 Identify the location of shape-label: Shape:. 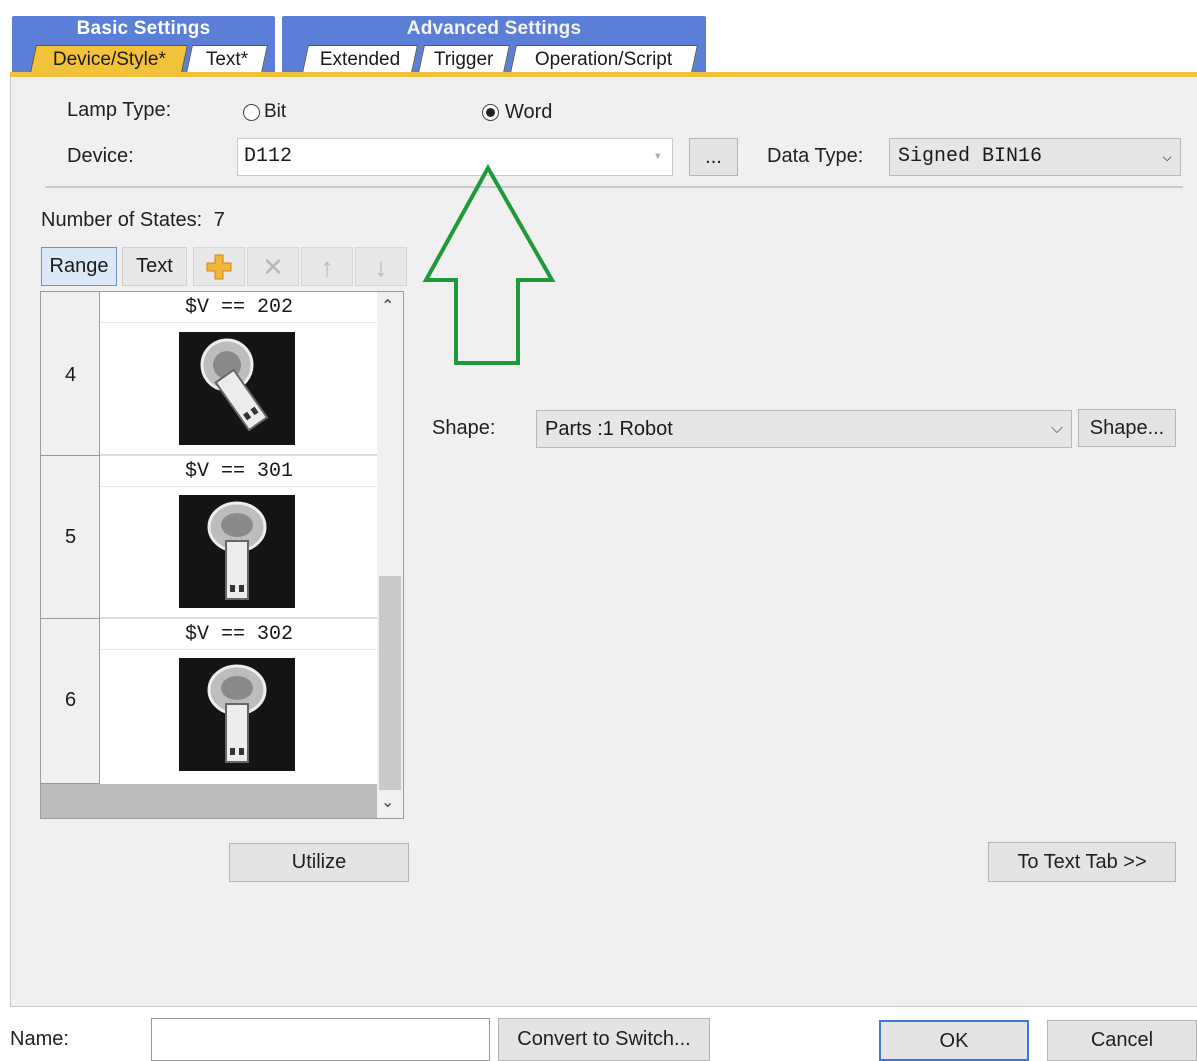
(464, 428).